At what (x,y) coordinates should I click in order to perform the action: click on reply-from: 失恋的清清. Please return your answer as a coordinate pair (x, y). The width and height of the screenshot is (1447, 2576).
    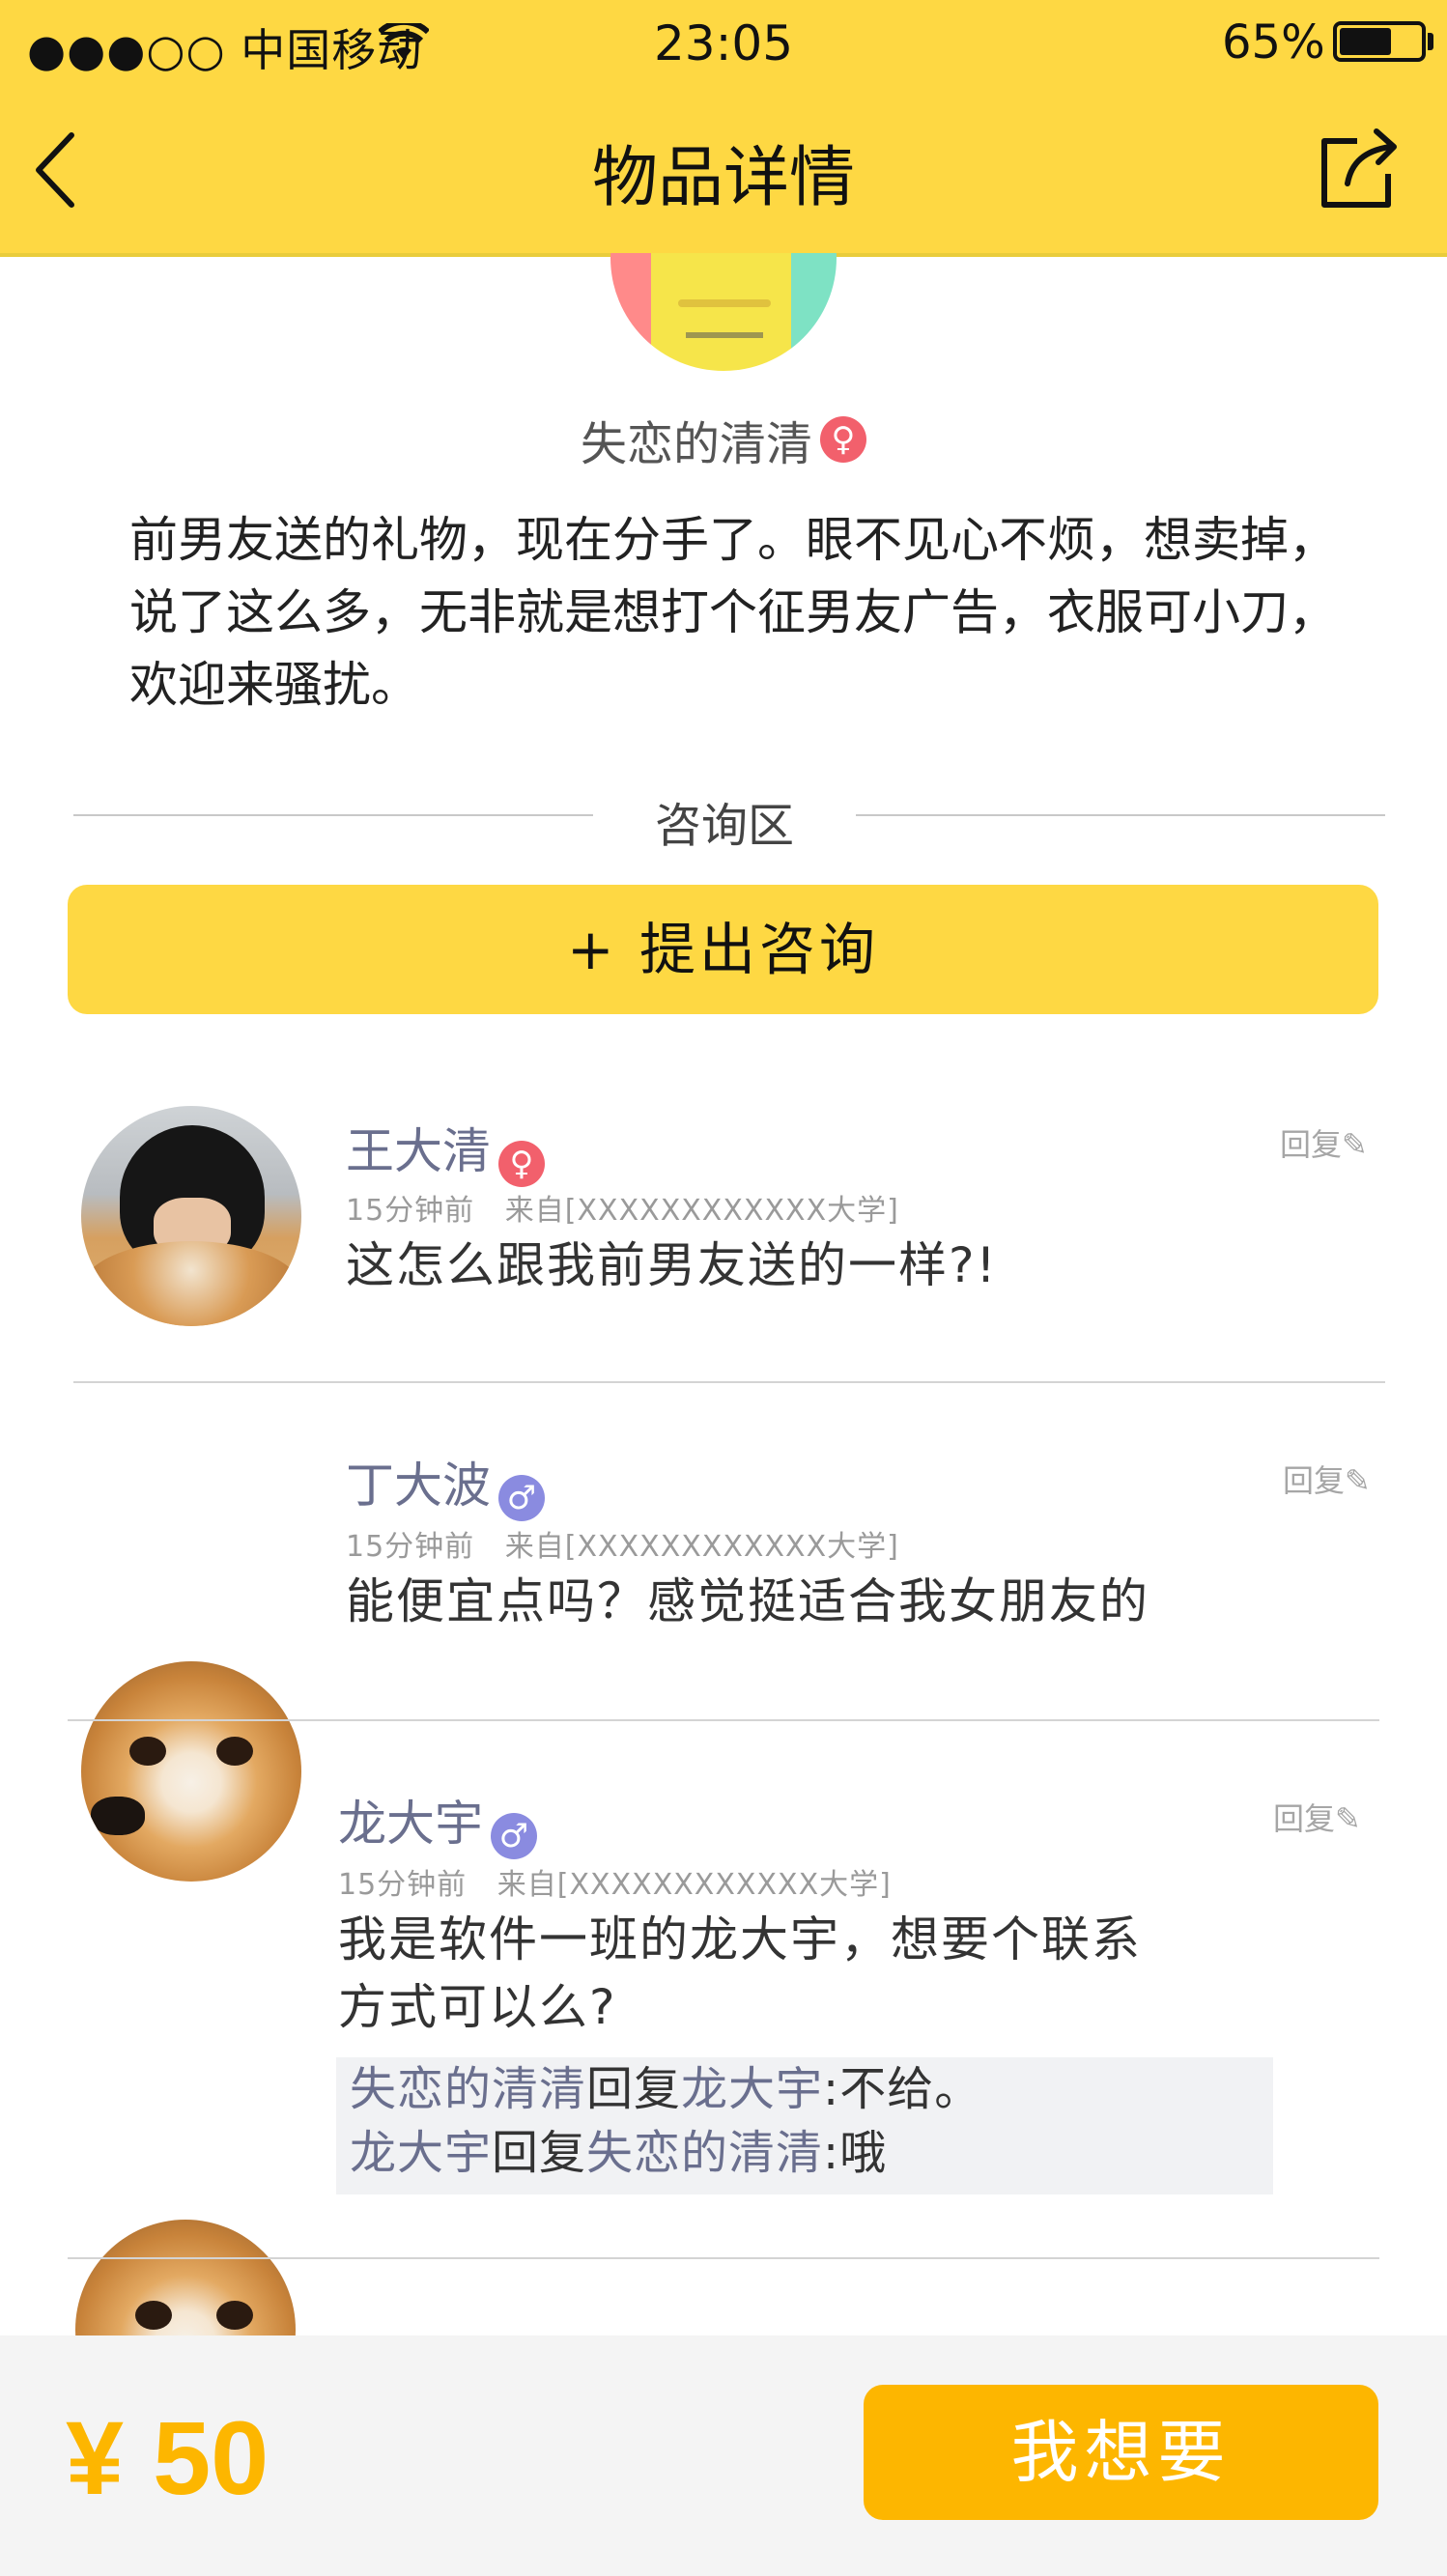
    Looking at the image, I should click on (468, 2089).